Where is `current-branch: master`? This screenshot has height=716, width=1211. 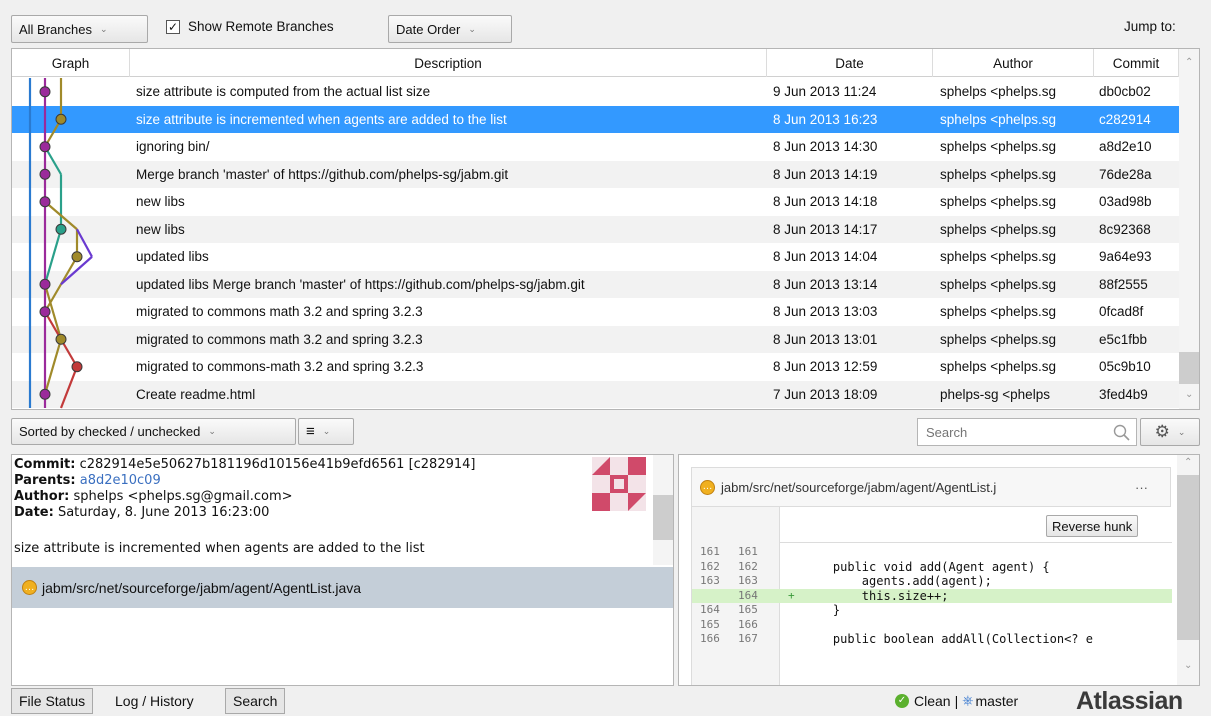
current-branch: master is located at coordinates (996, 701).